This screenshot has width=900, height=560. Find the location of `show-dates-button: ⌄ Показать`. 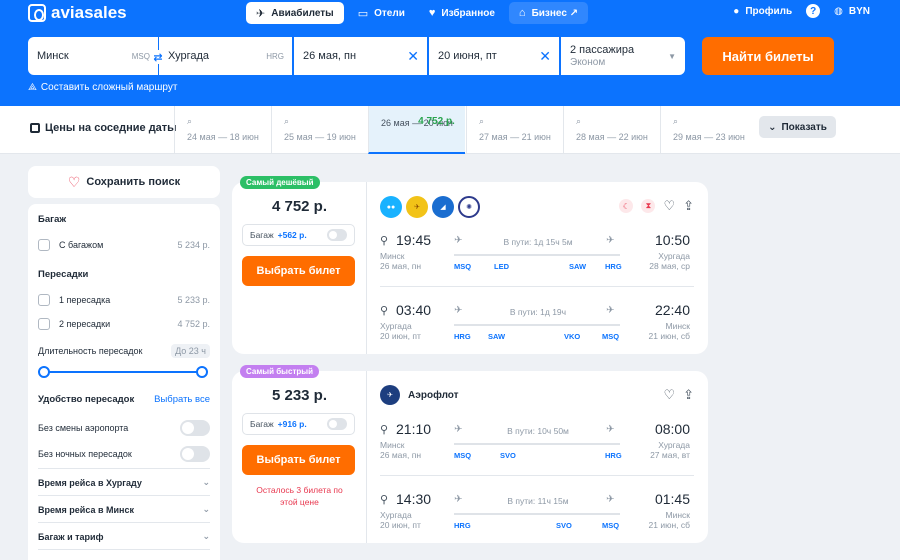

show-dates-button: ⌄ Показать is located at coordinates (797, 127).